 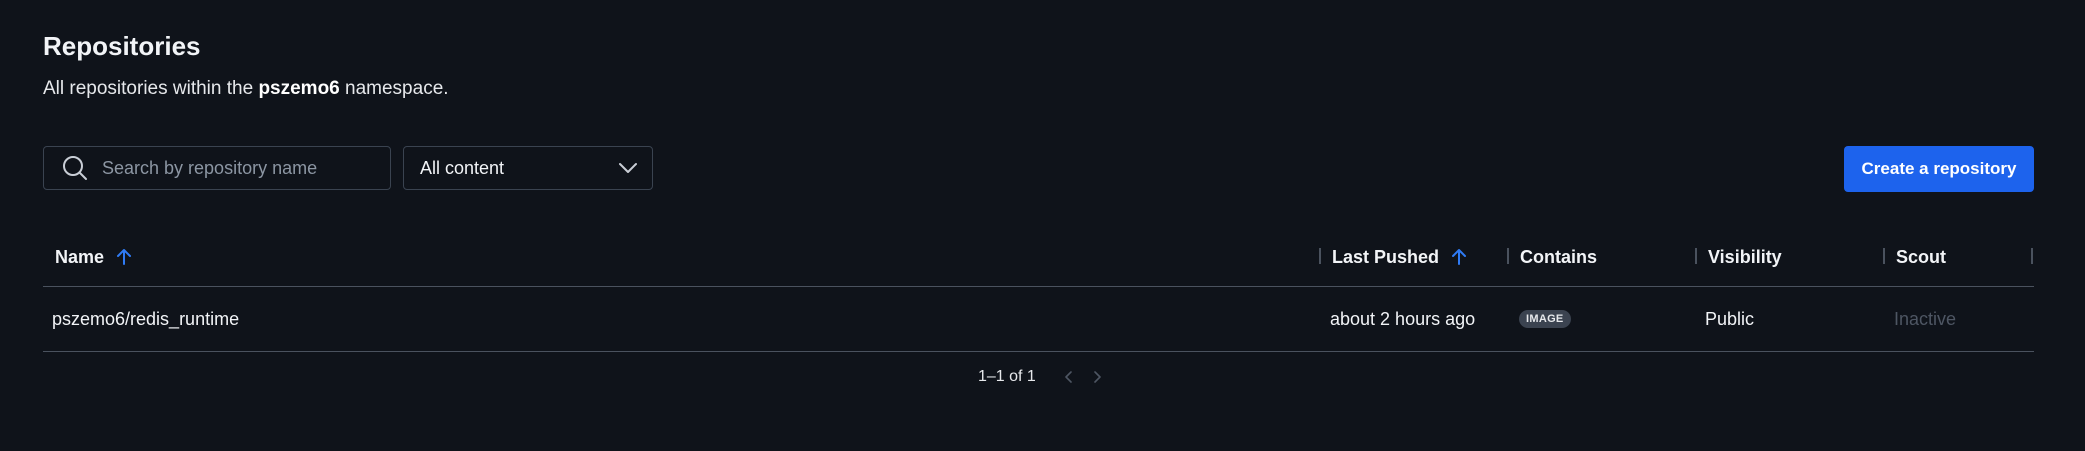 What do you see at coordinates (528, 168) in the screenshot?
I see `content-filter-select: All content` at bounding box center [528, 168].